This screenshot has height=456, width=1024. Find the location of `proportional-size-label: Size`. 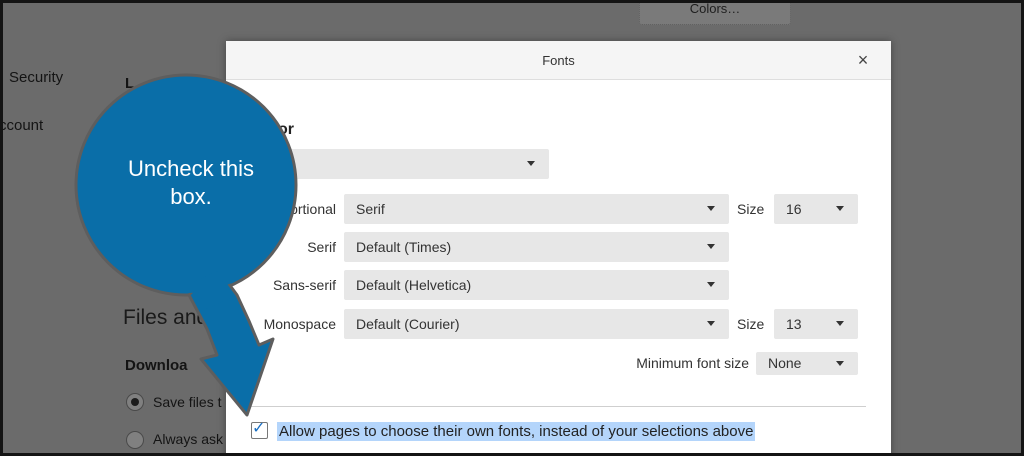

proportional-size-label: Size is located at coordinates (751, 209).